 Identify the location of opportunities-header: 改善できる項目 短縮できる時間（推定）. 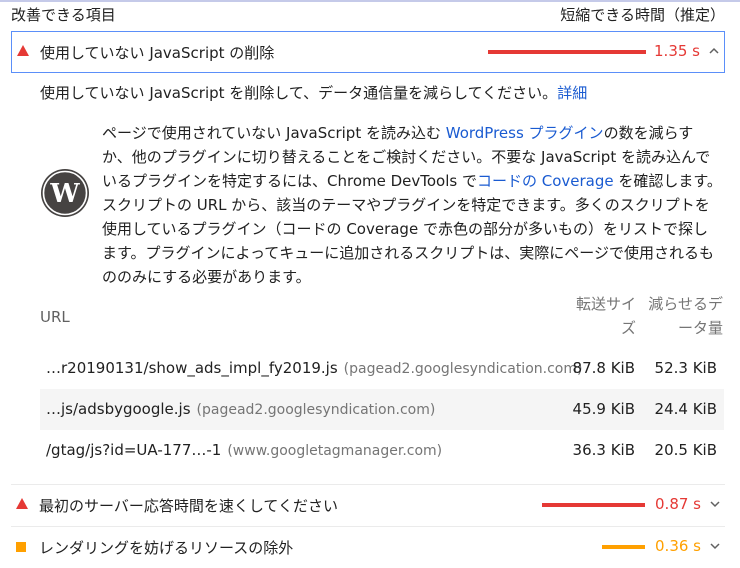
(368, 14).